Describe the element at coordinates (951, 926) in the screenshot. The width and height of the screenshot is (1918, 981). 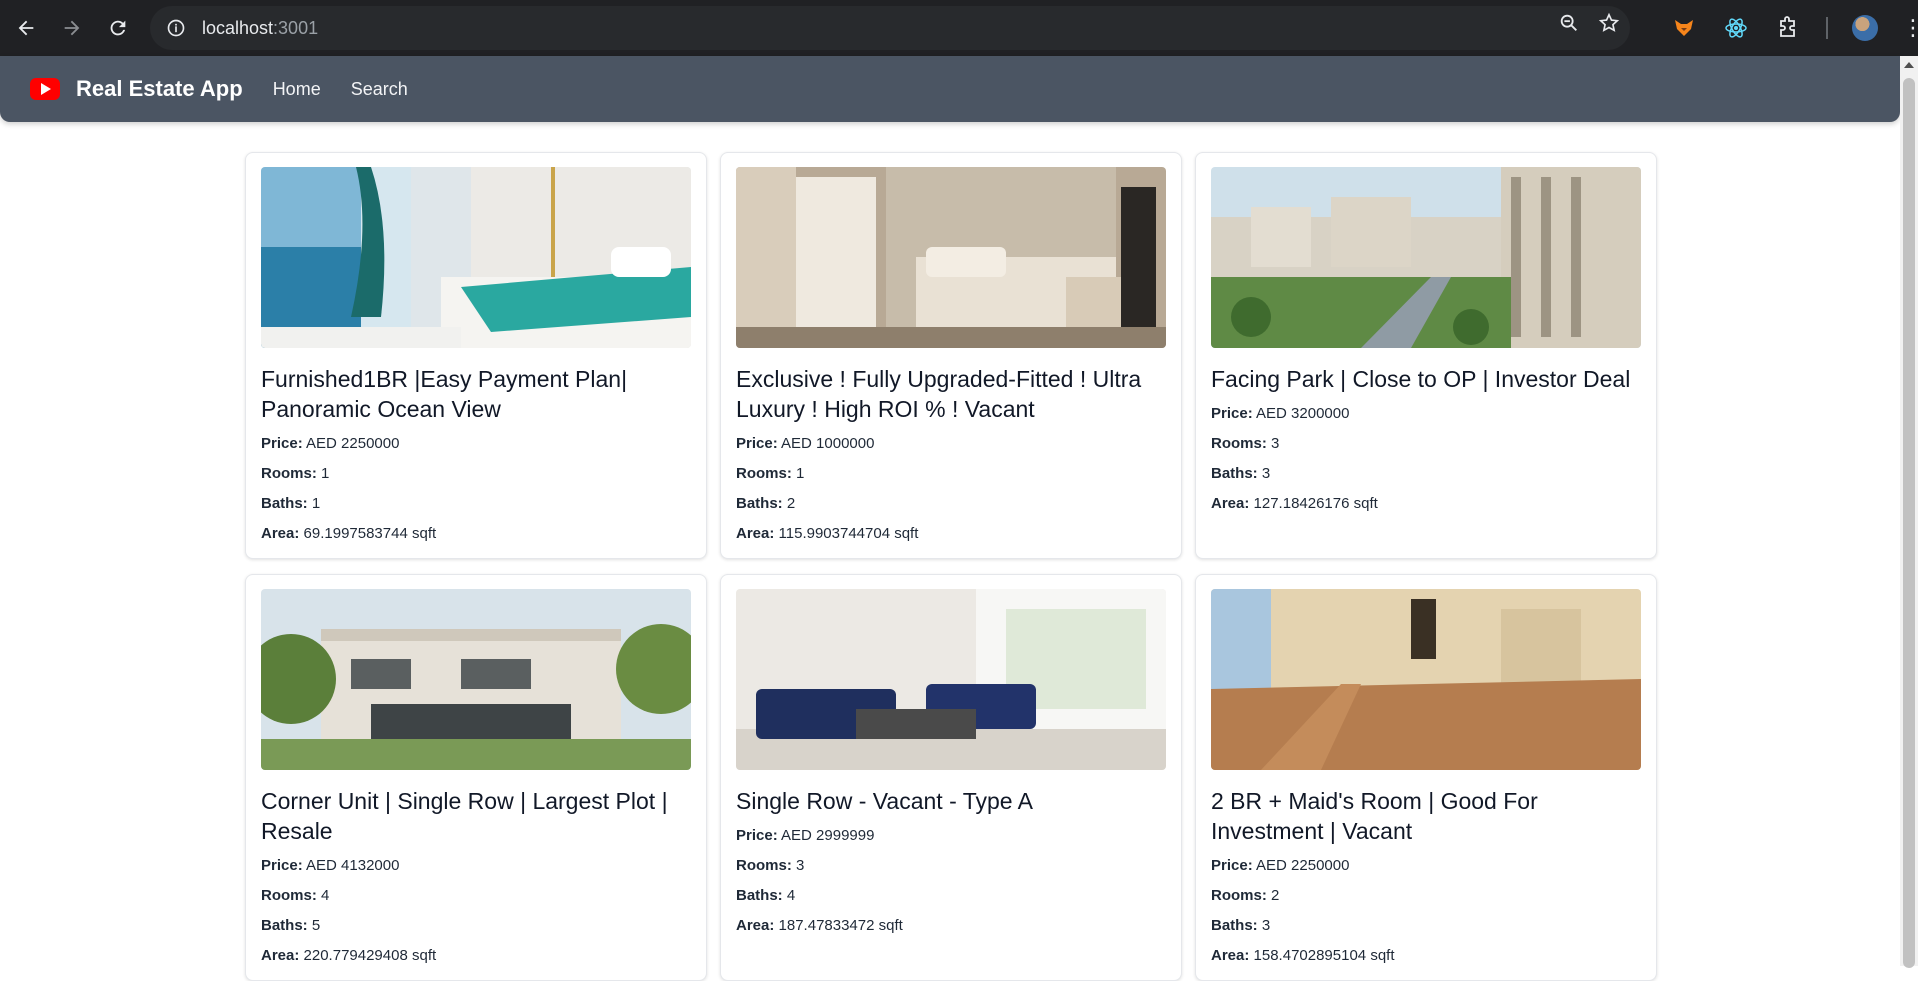
I see `listing-area: Area: 187.47833472 sqft` at that location.